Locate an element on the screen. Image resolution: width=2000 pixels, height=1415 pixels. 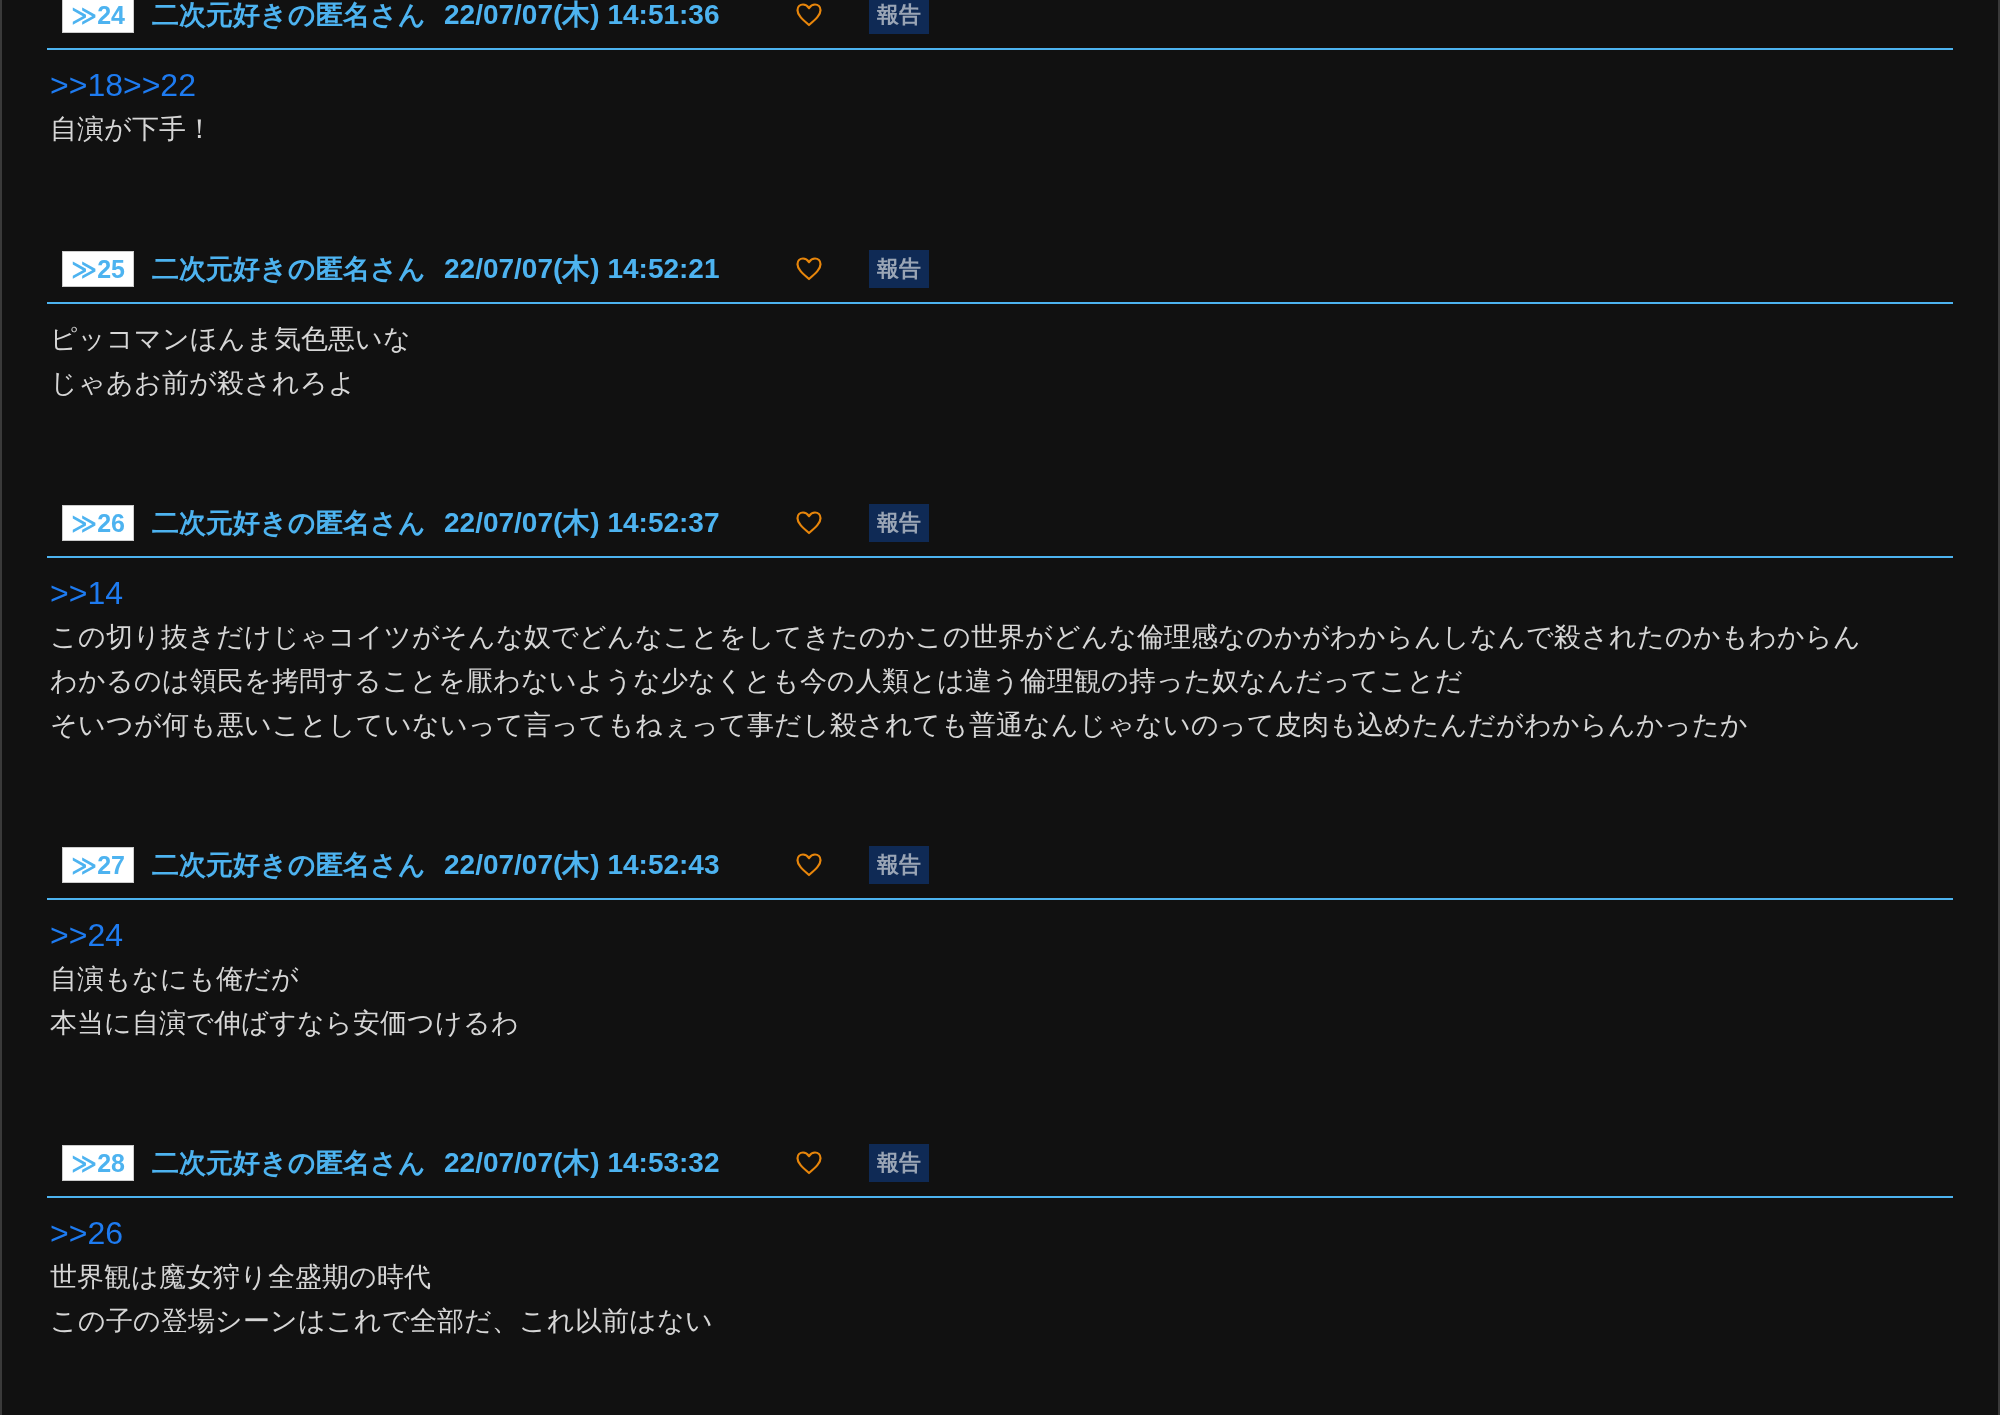
post-text: そいつが何も悪いことしていないって言ってもねぇって事だし殺されても普通なんじゃないのって皮肉も込めたんだがわからんかったか is located at coordinates (899, 725).